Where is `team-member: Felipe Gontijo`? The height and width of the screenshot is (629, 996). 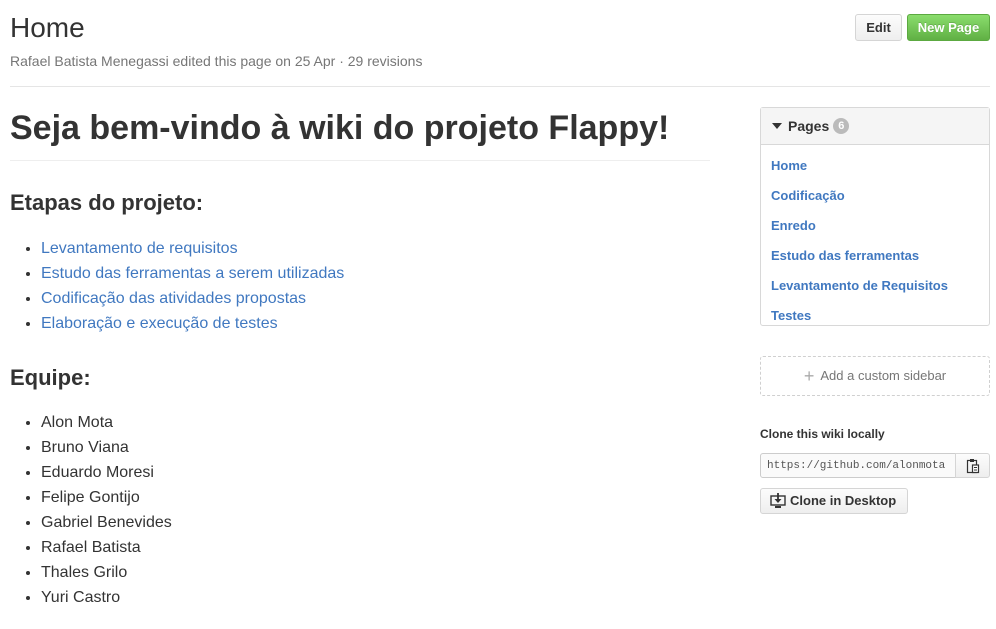
team-member: Felipe Gontijo is located at coordinates (106, 497).